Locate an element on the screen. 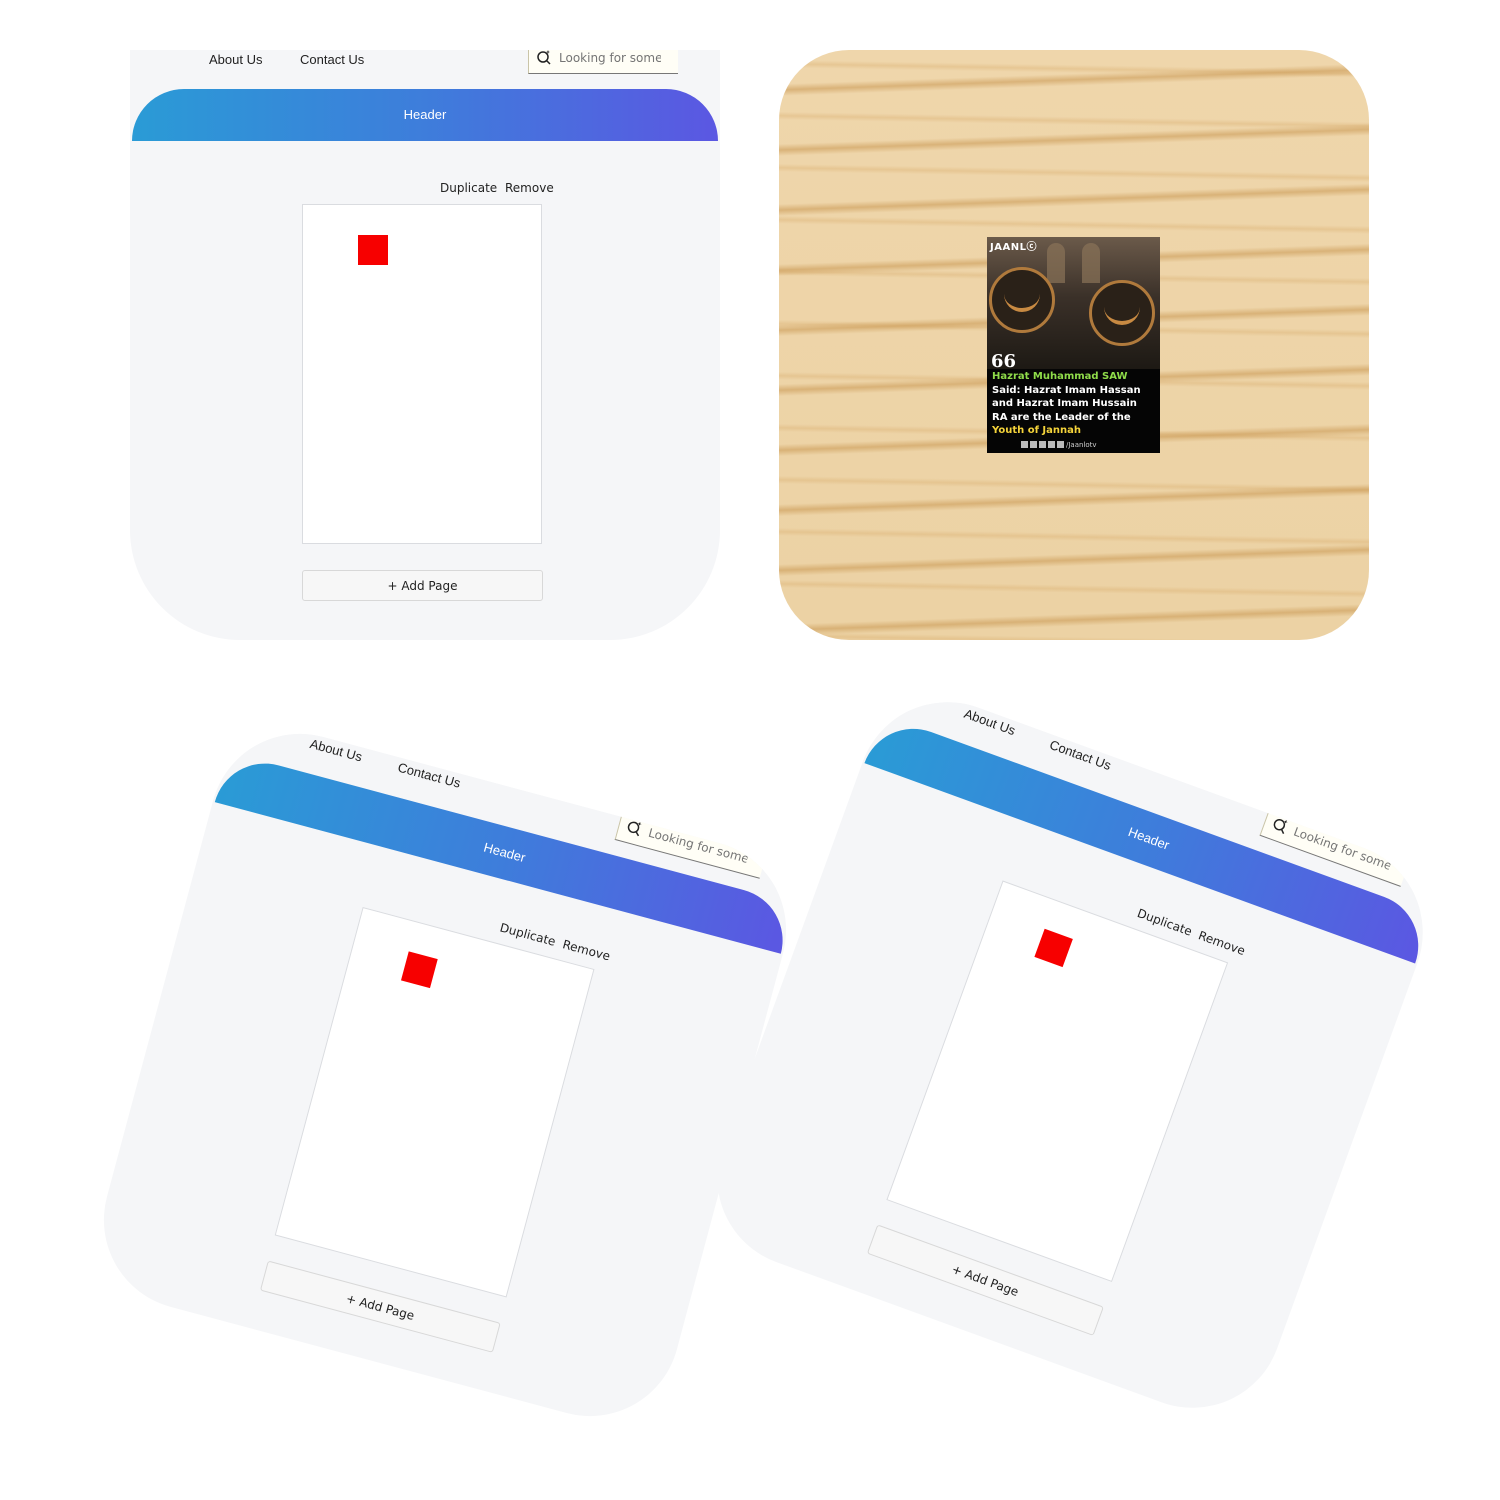  calligraphy-medallion-right is located at coordinates (1122, 313).